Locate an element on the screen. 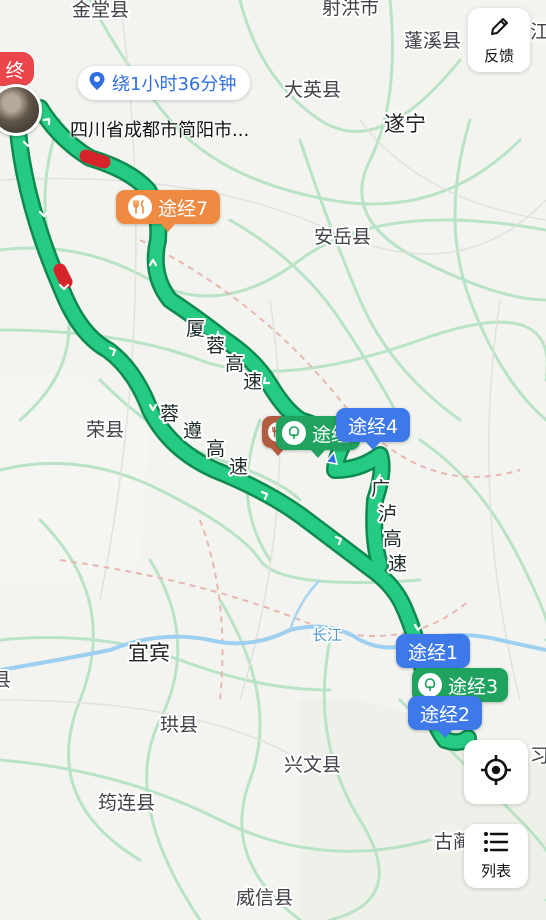  list-button: 列表 is located at coordinates (496, 856).